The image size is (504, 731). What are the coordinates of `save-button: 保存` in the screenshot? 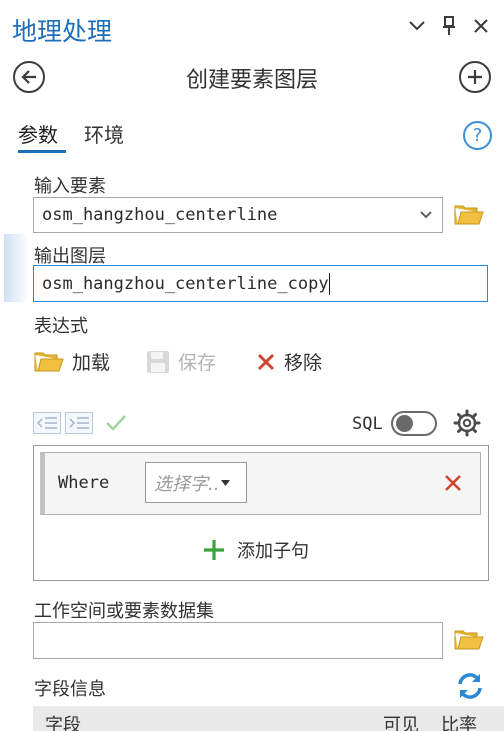 It's located at (181, 361).